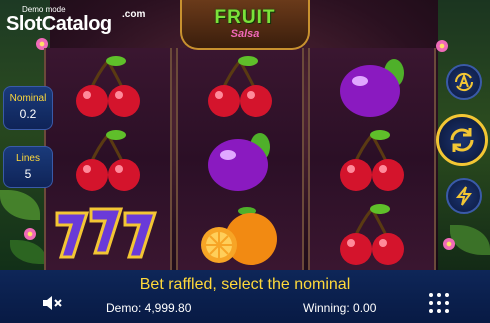  I want to click on grid-menu-icon, so click(439, 303).